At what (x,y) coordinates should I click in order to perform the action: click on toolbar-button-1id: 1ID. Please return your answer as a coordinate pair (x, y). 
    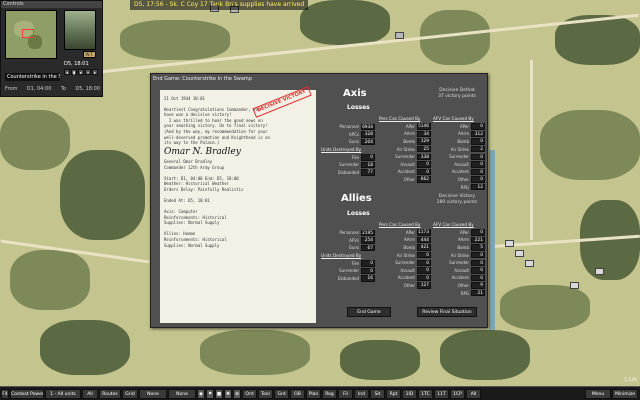
    Looking at the image, I should click on (409, 393).